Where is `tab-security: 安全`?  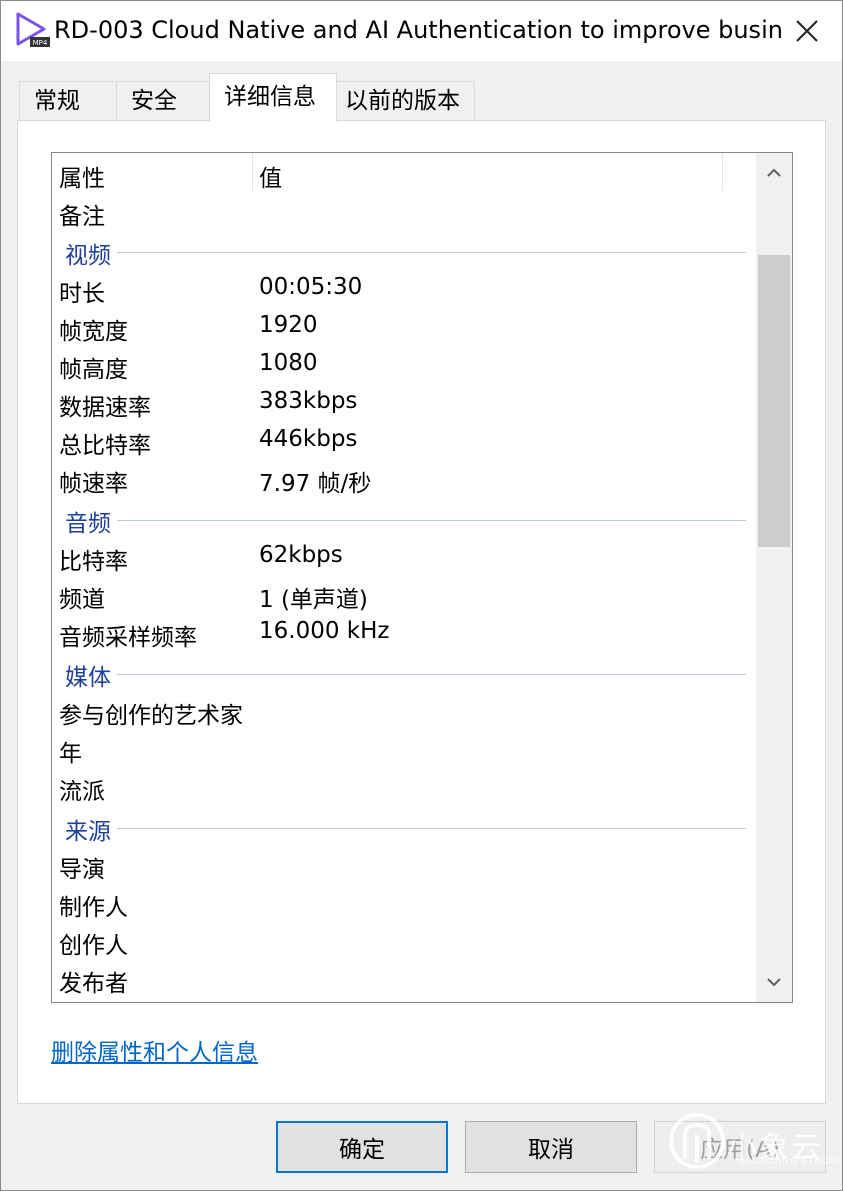 tab-security: 安全 is located at coordinates (163, 101).